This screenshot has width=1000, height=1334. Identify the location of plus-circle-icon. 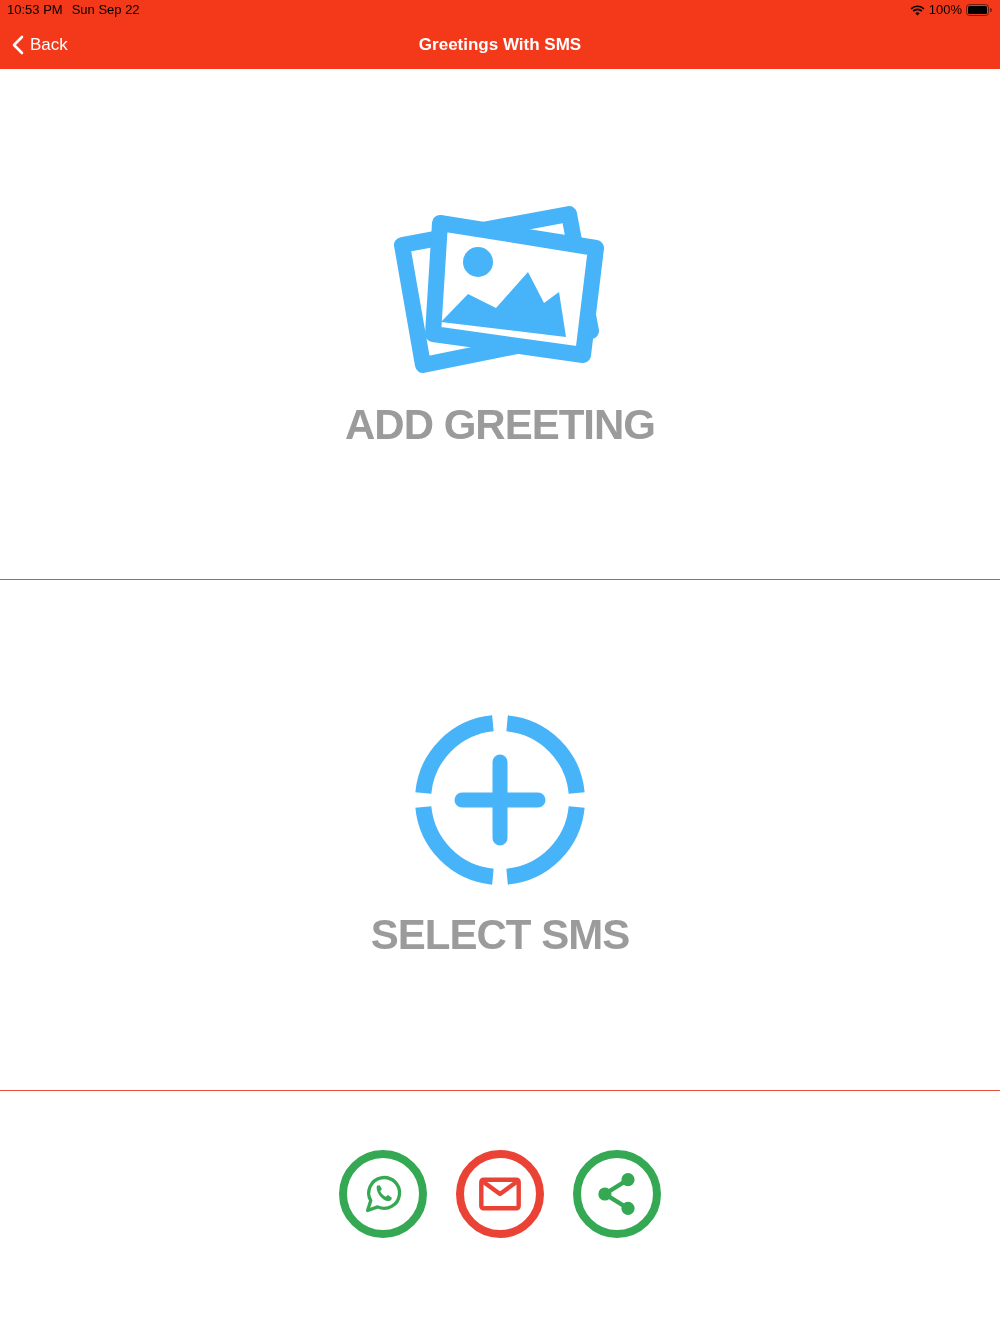
(500, 800).